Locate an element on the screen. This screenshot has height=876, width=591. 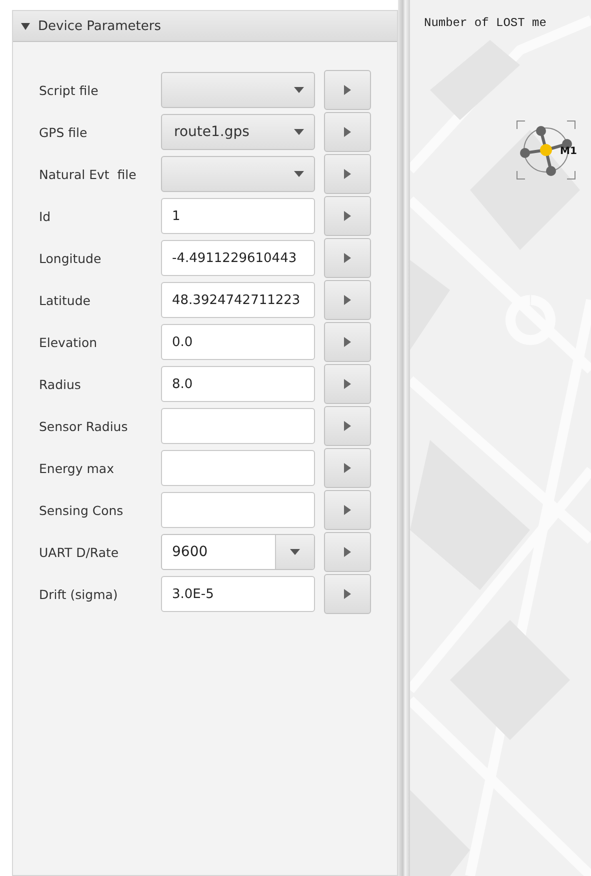
field-label: Drift (sigma) is located at coordinates (79, 594).